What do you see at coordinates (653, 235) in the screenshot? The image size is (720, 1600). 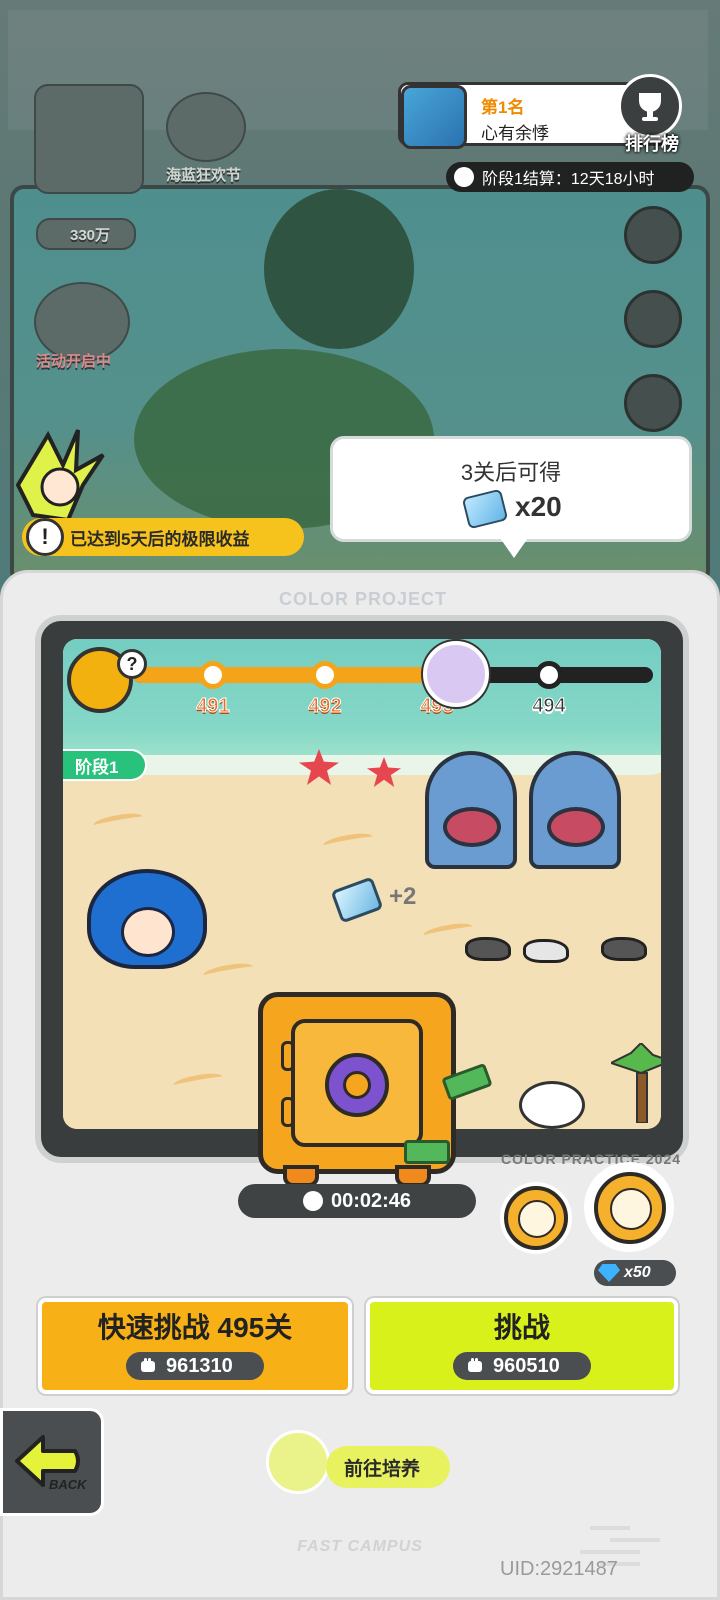 I see `mail-icon` at bounding box center [653, 235].